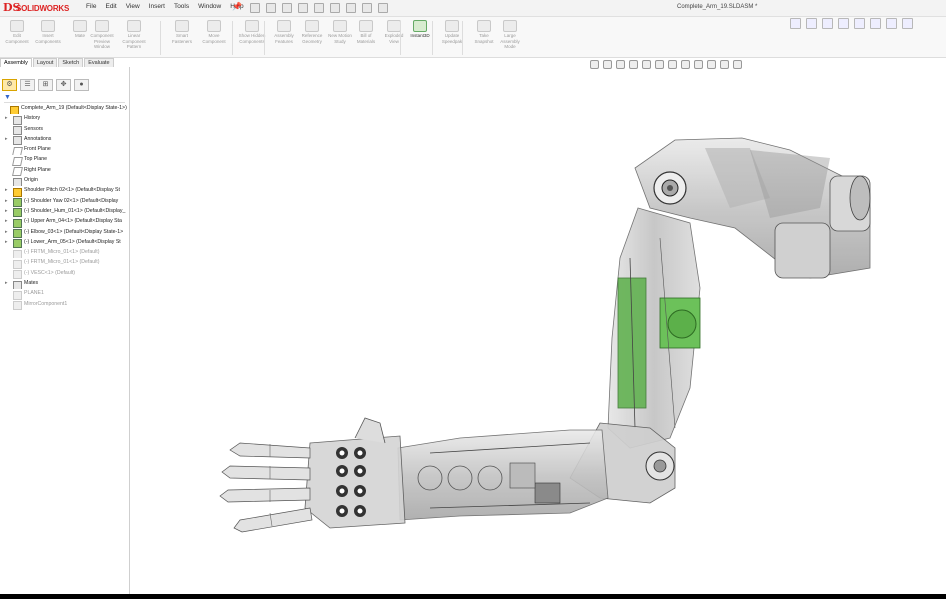  What do you see at coordinates (420, 38) in the screenshot?
I see `cmd-instant3d: Instant3D` at bounding box center [420, 38].